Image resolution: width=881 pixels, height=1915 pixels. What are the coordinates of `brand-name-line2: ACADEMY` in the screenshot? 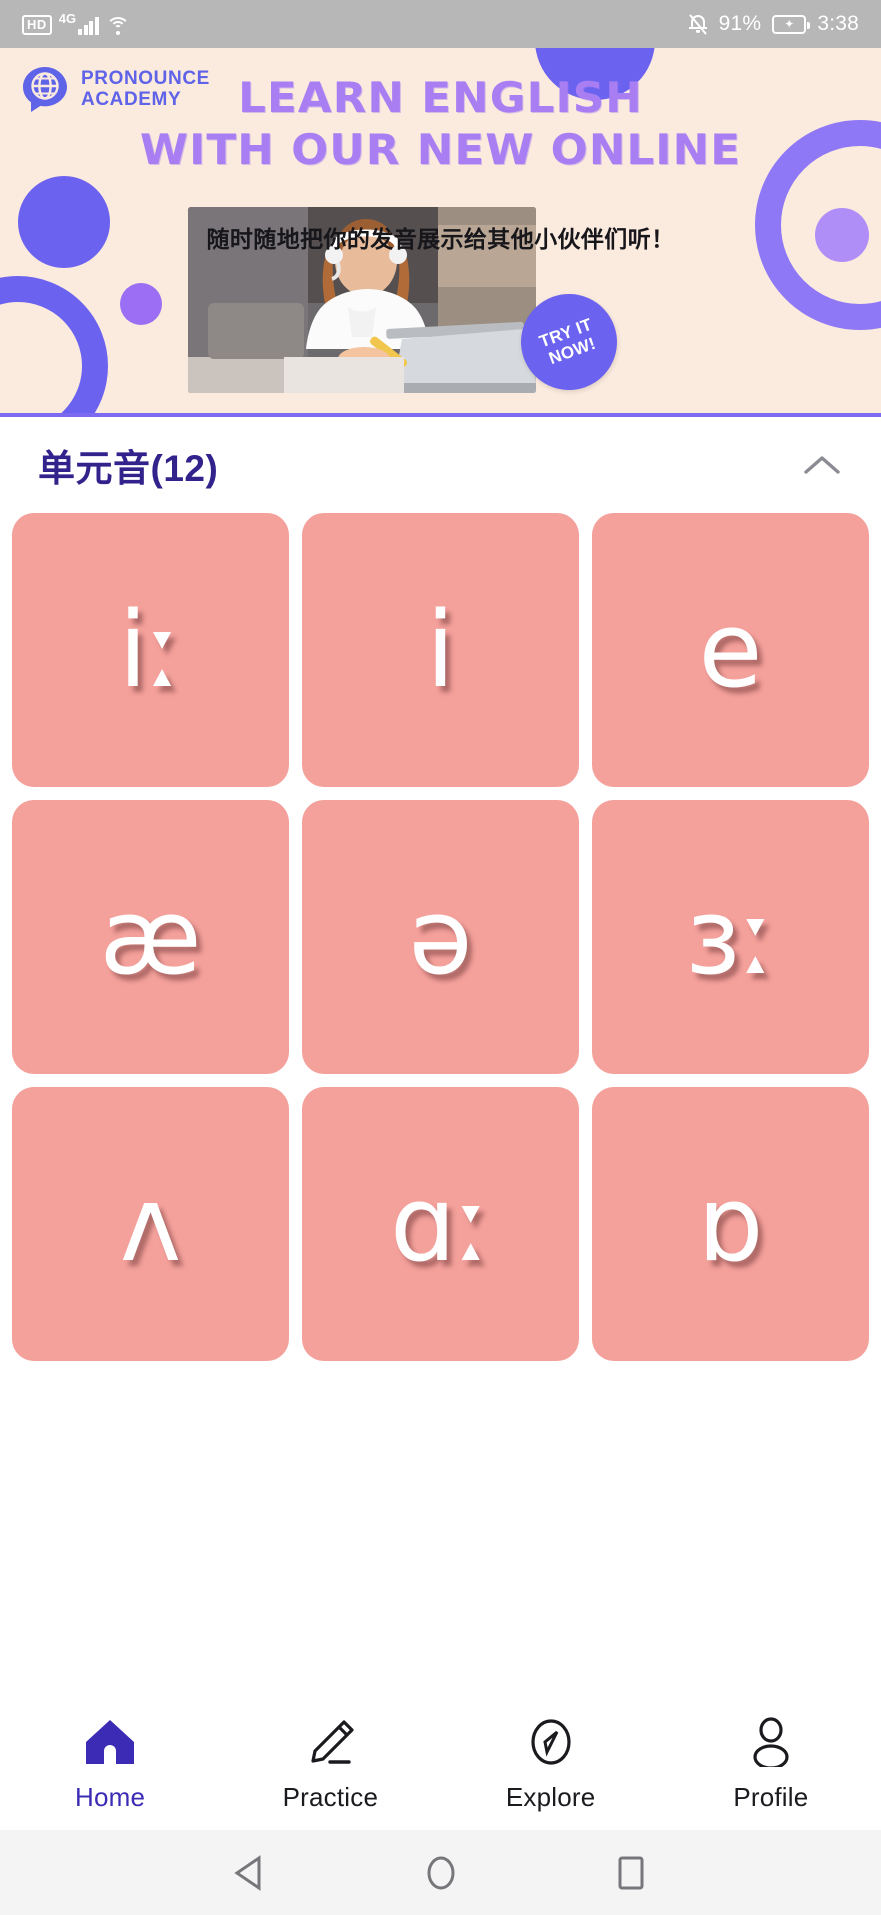 It's located at (131, 99).